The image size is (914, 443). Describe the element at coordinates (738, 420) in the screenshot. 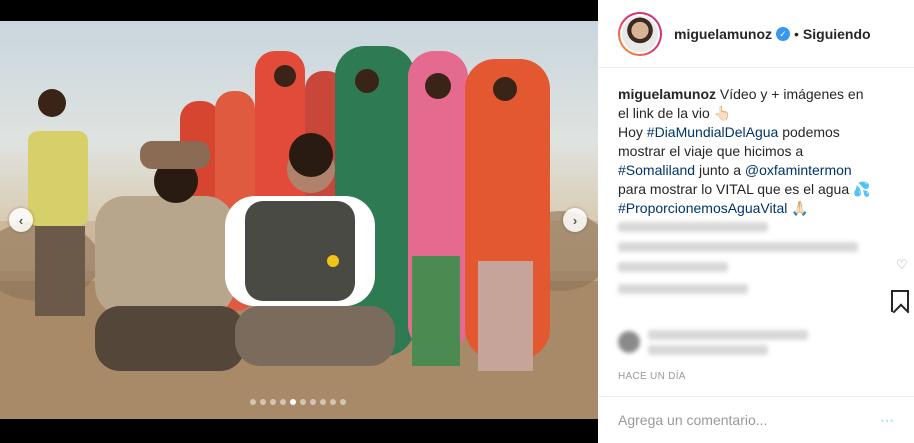

I see `comment-input` at that location.